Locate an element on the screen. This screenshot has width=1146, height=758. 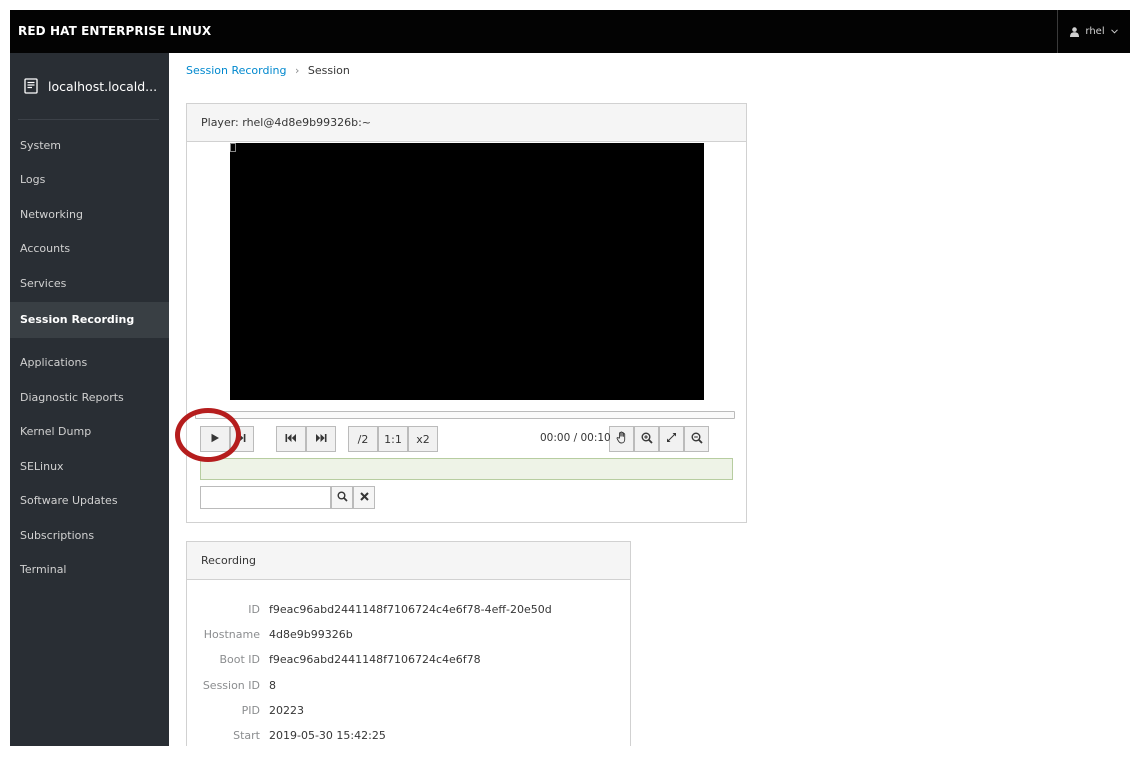
search-bar is located at coordinates (288, 497).